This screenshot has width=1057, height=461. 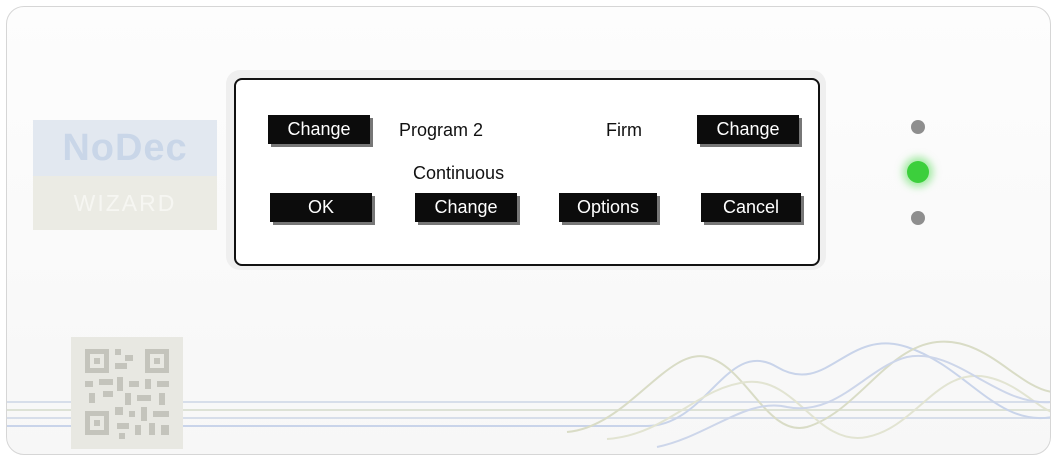 I want to click on change-mode-button: Change, so click(x=748, y=129).